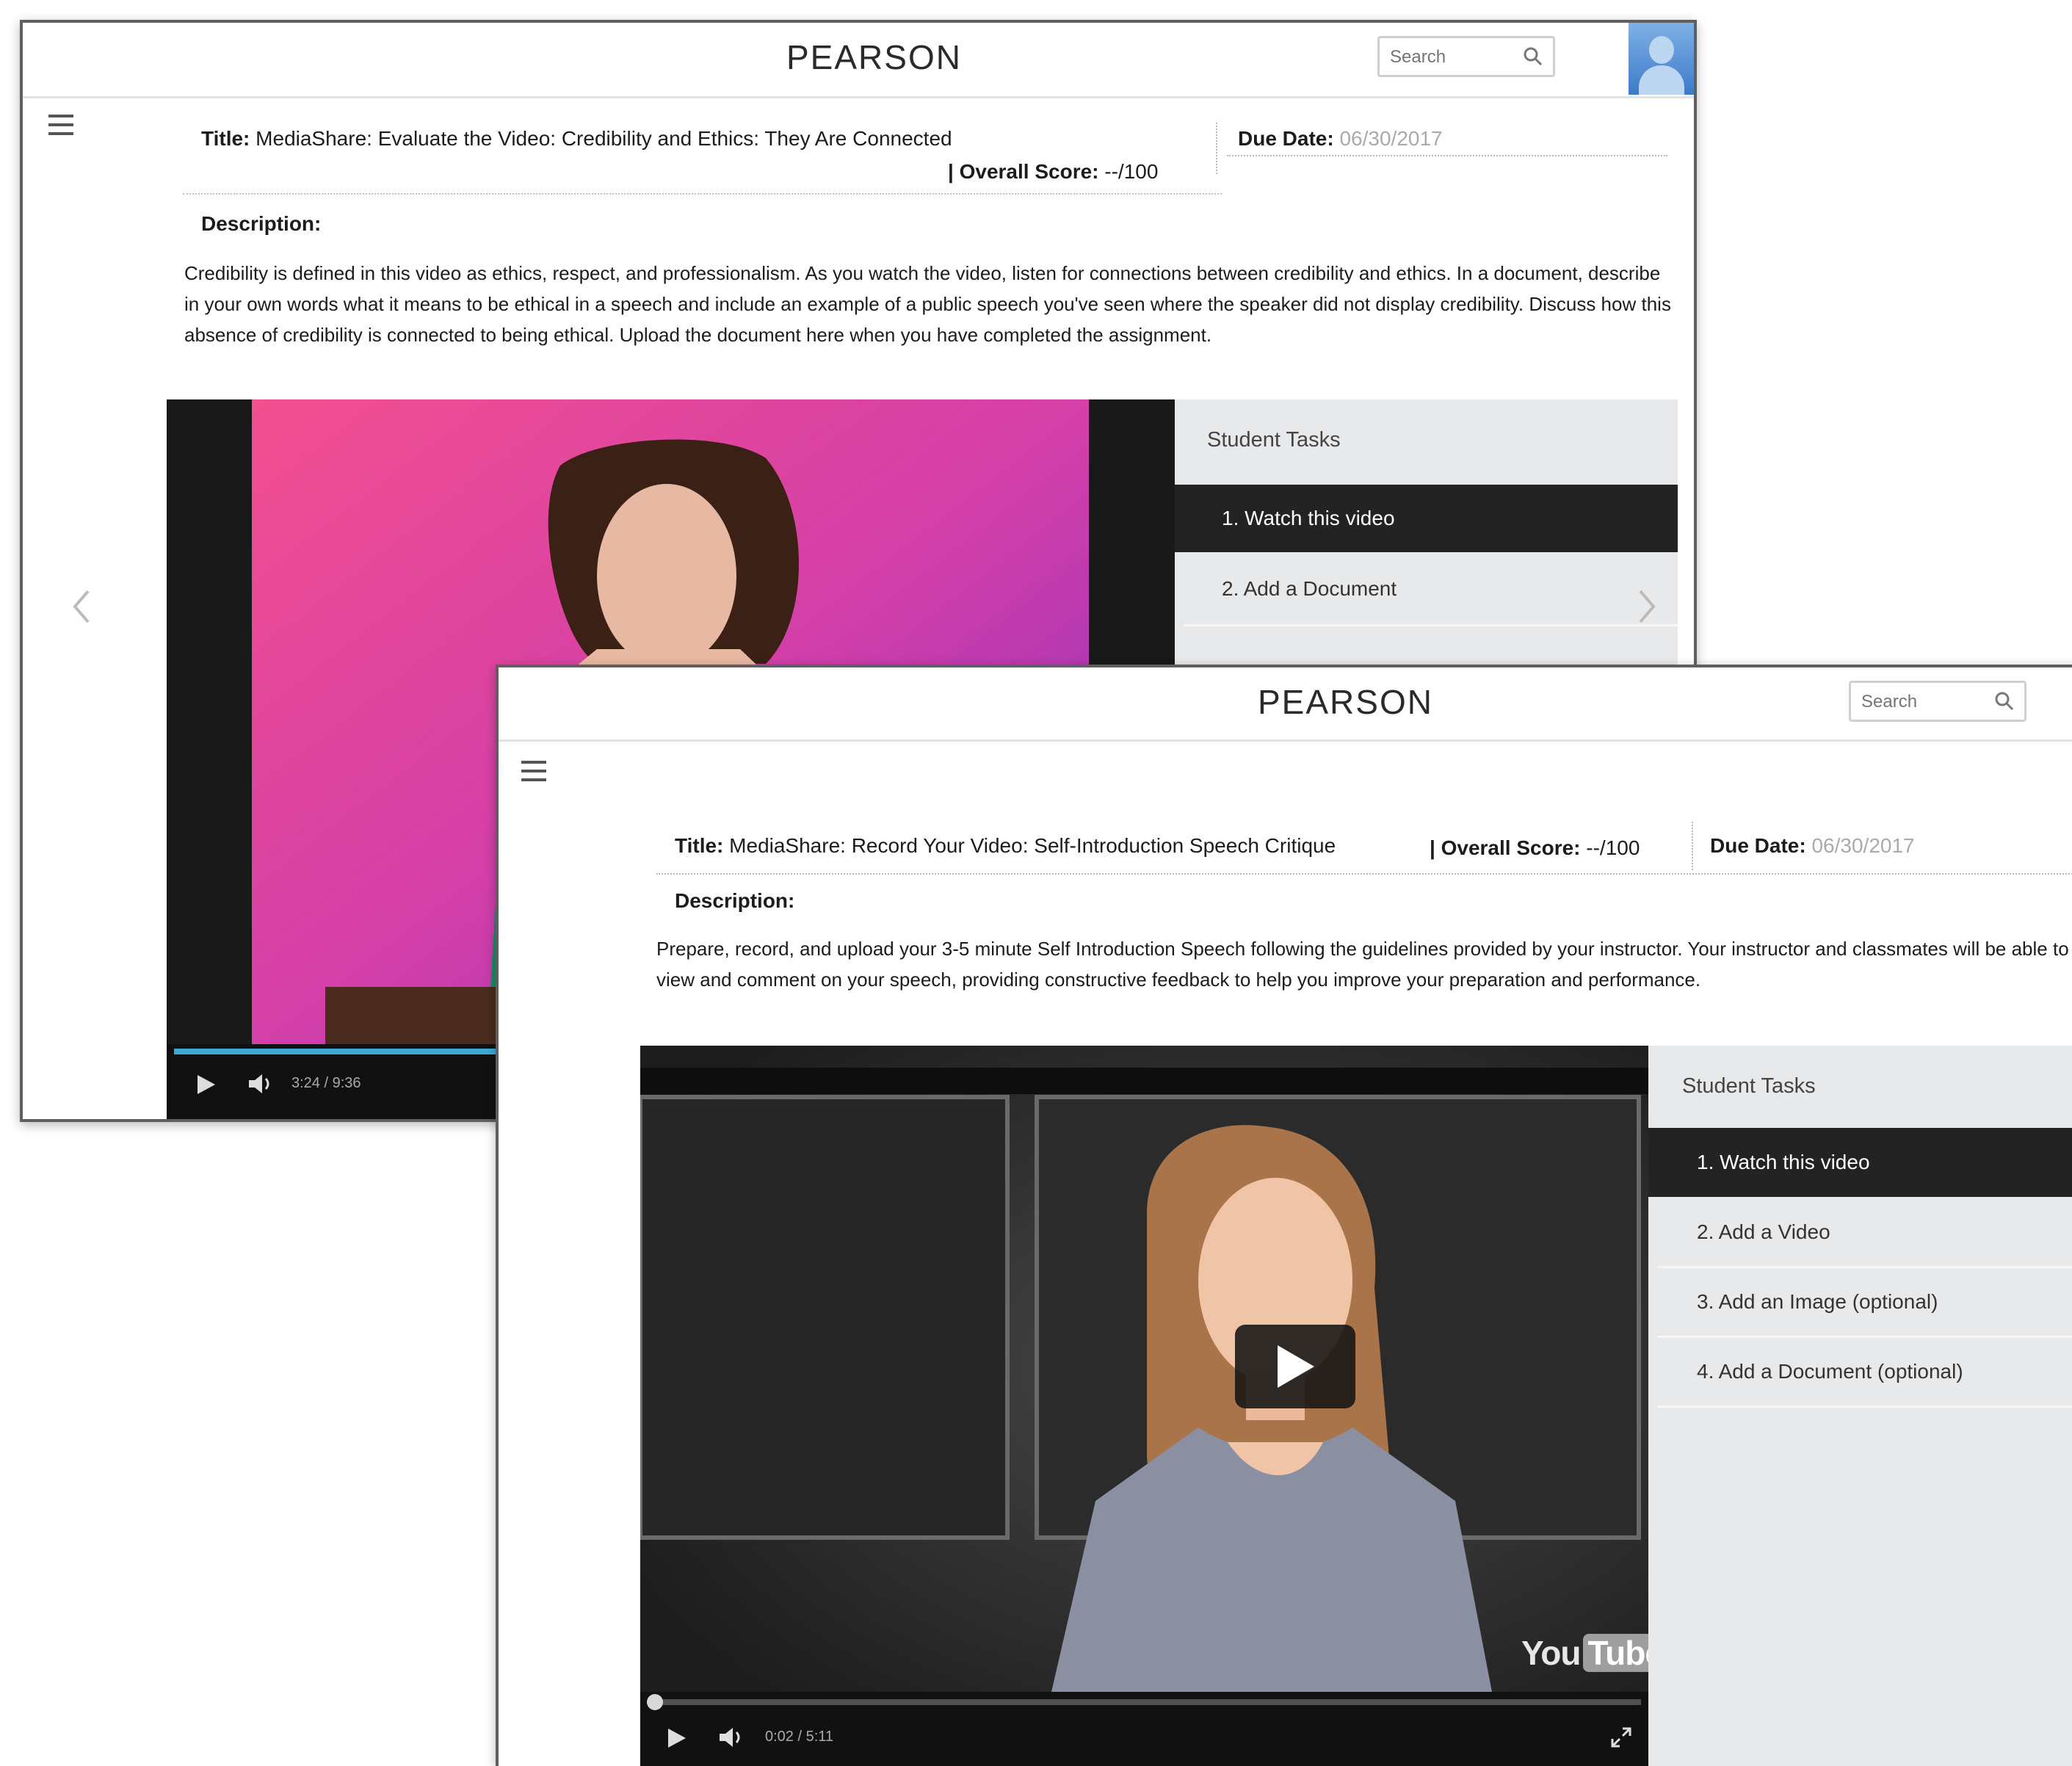 The height and width of the screenshot is (1766, 2072). I want to click on next-arrow-icon, so click(1647, 606).